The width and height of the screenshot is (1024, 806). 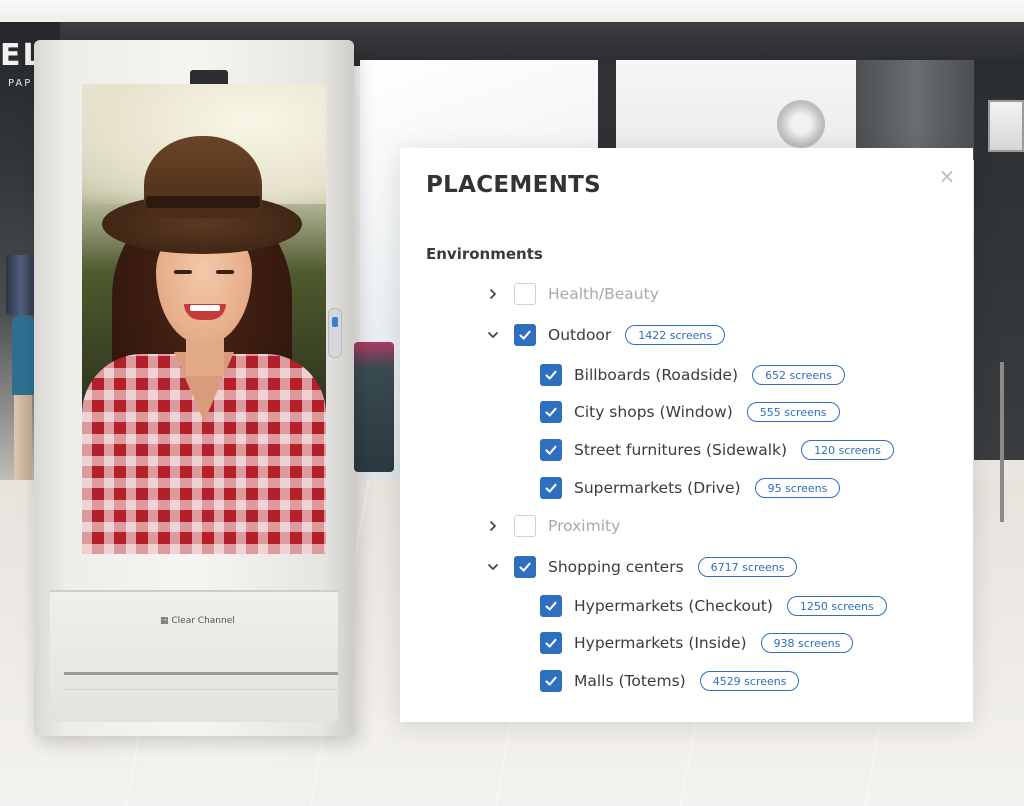 What do you see at coordinates (203, 621) in the screenshot?
I see `kiosk-brand-text: Clear Channel` at bounding box center [203, 621].